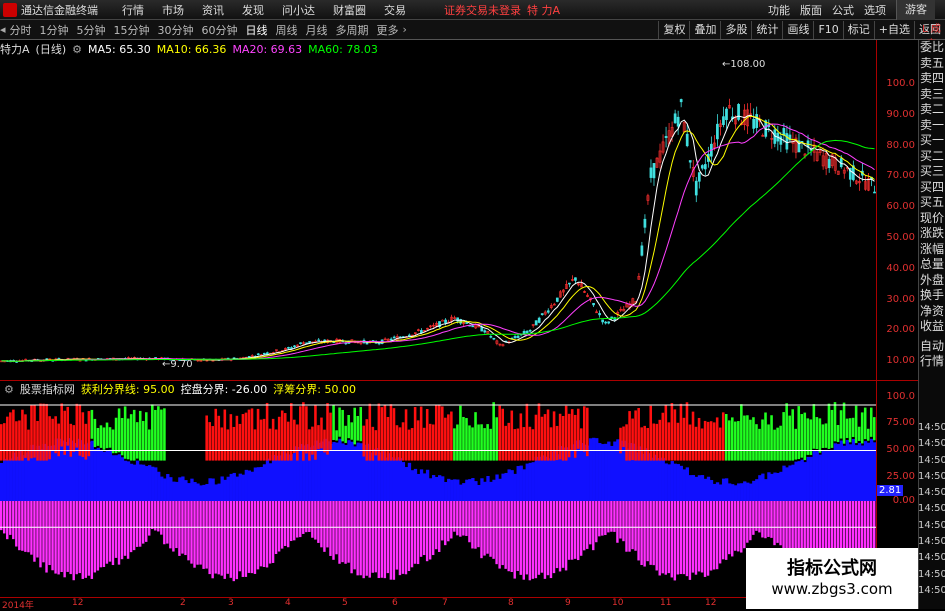 The height and width of the screenshot is (611, 945). I want to click on side-tab: 委比, so click(932, 48).